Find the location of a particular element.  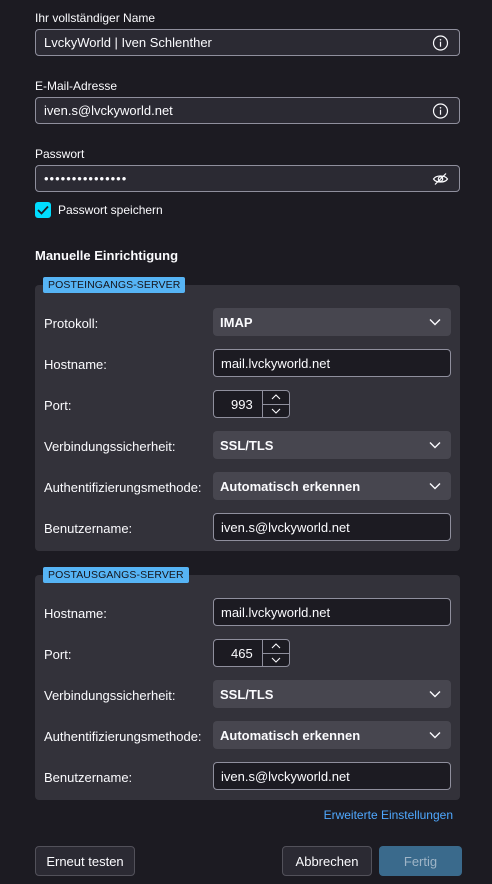

remember-password-label: Passwort speichern is located at coordinates (110, 210).